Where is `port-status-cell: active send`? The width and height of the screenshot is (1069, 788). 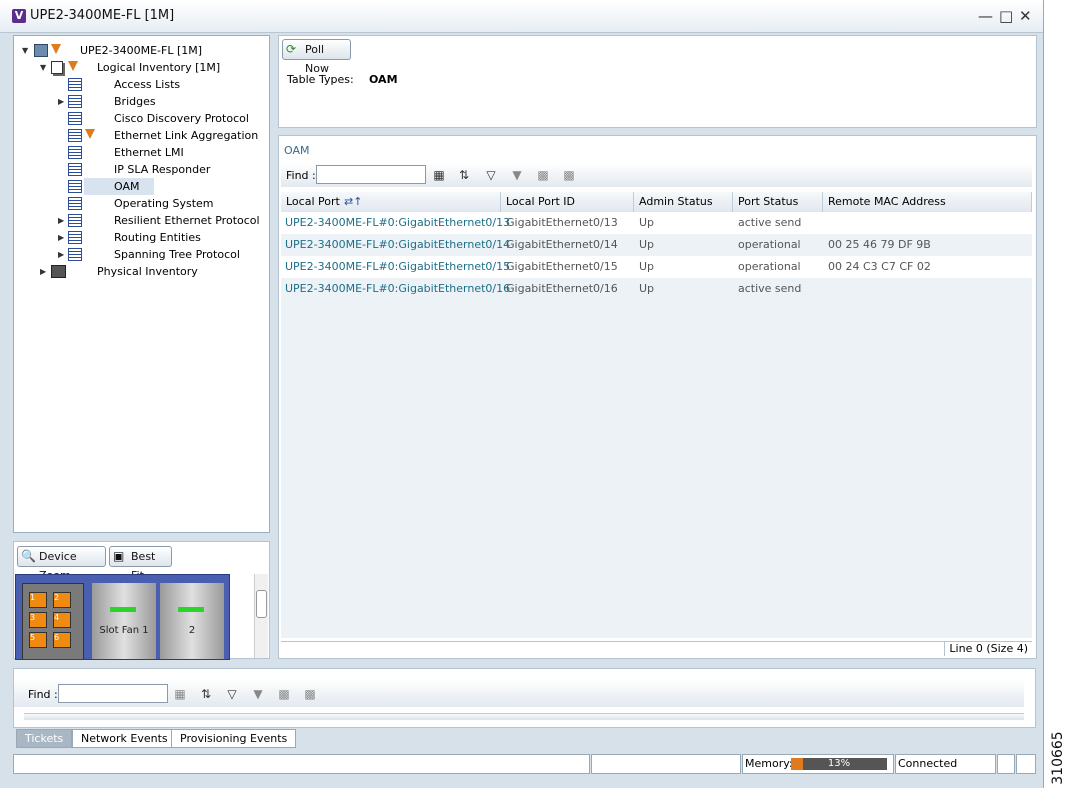
port-status-cell: active send is located at coordinates (770, 288).